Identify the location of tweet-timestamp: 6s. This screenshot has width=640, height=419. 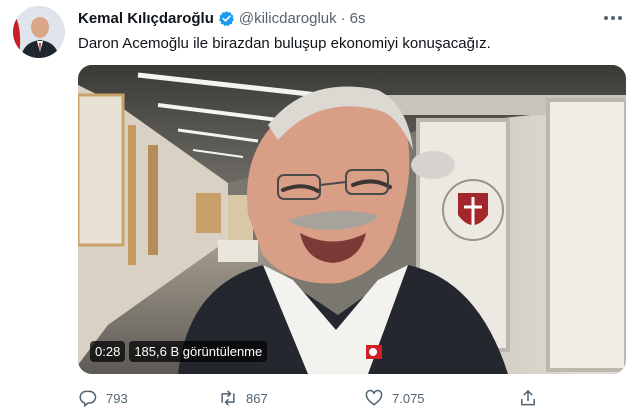
(358, 18).